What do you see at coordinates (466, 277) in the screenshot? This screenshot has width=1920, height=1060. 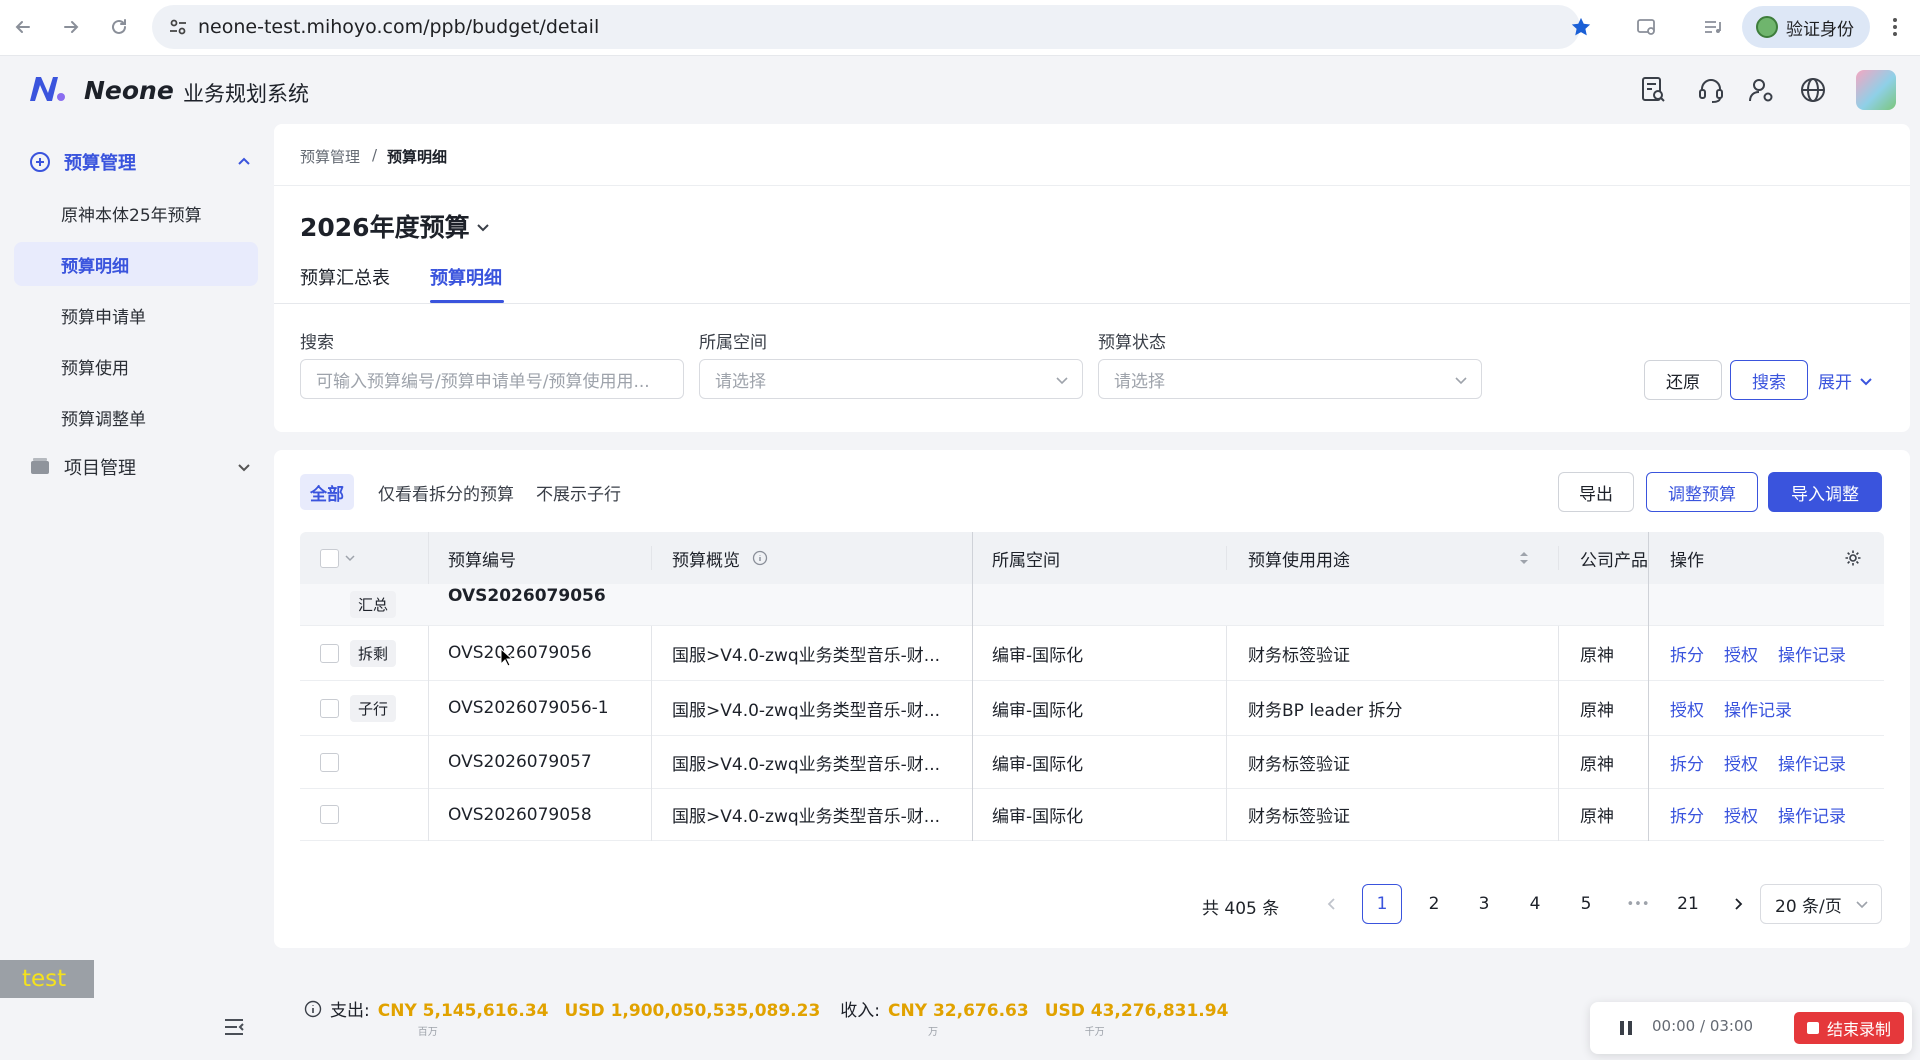 I see `tab-budget-detail: 预算明细` at bounding box center [466, 277].